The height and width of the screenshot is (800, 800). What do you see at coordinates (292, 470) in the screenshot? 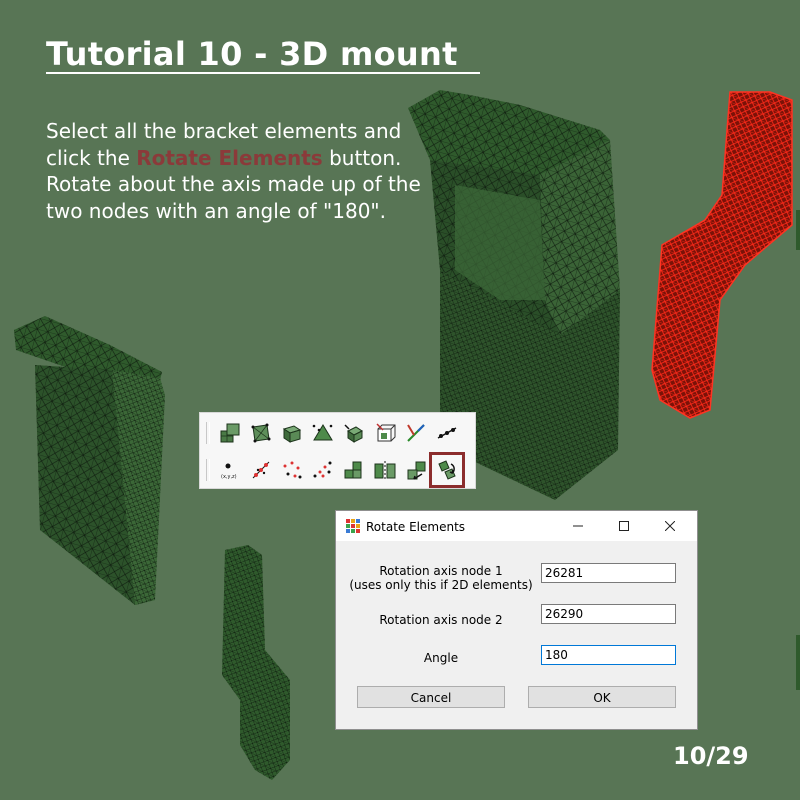
I see `nodes-scatter-icon` at bounding box center [292, 470].